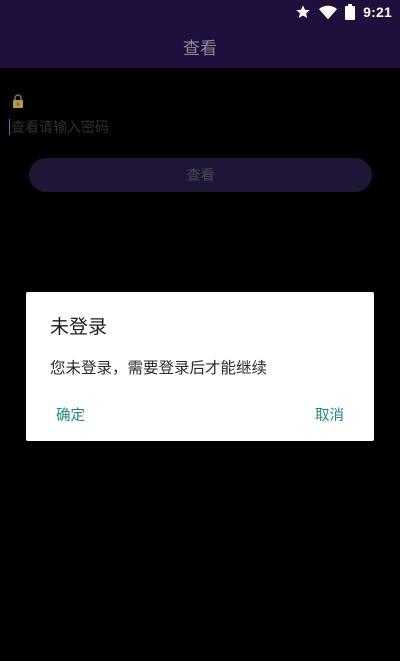 The width and height of the screenshot is (400, 661). I want to click on view-button: 查看, so click(200, 175).